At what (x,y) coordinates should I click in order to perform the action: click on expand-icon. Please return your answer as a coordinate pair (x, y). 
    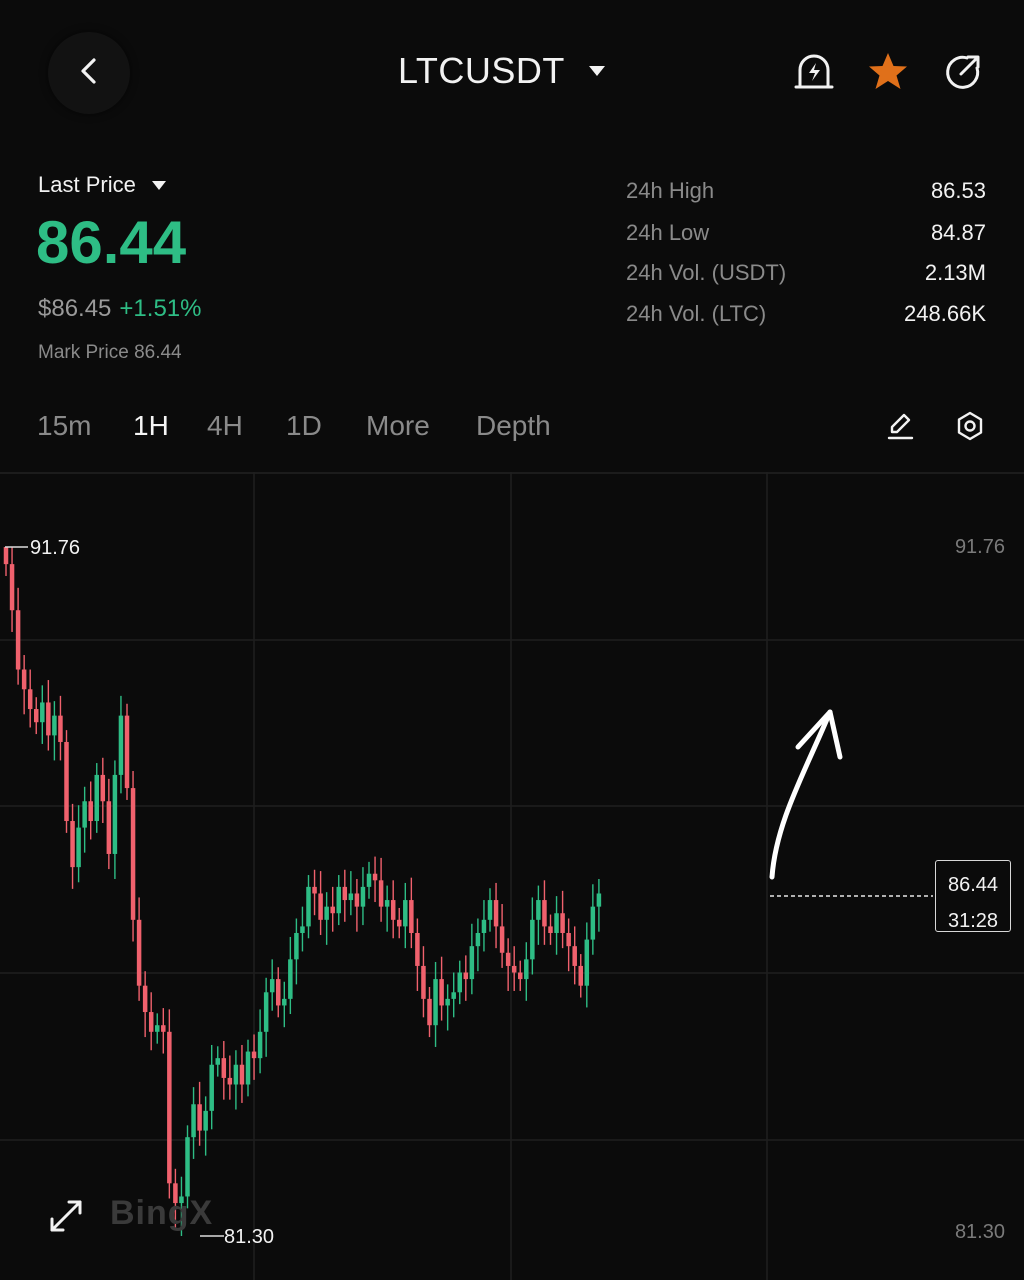
    Looking at the image, I should click on (66, 1216).